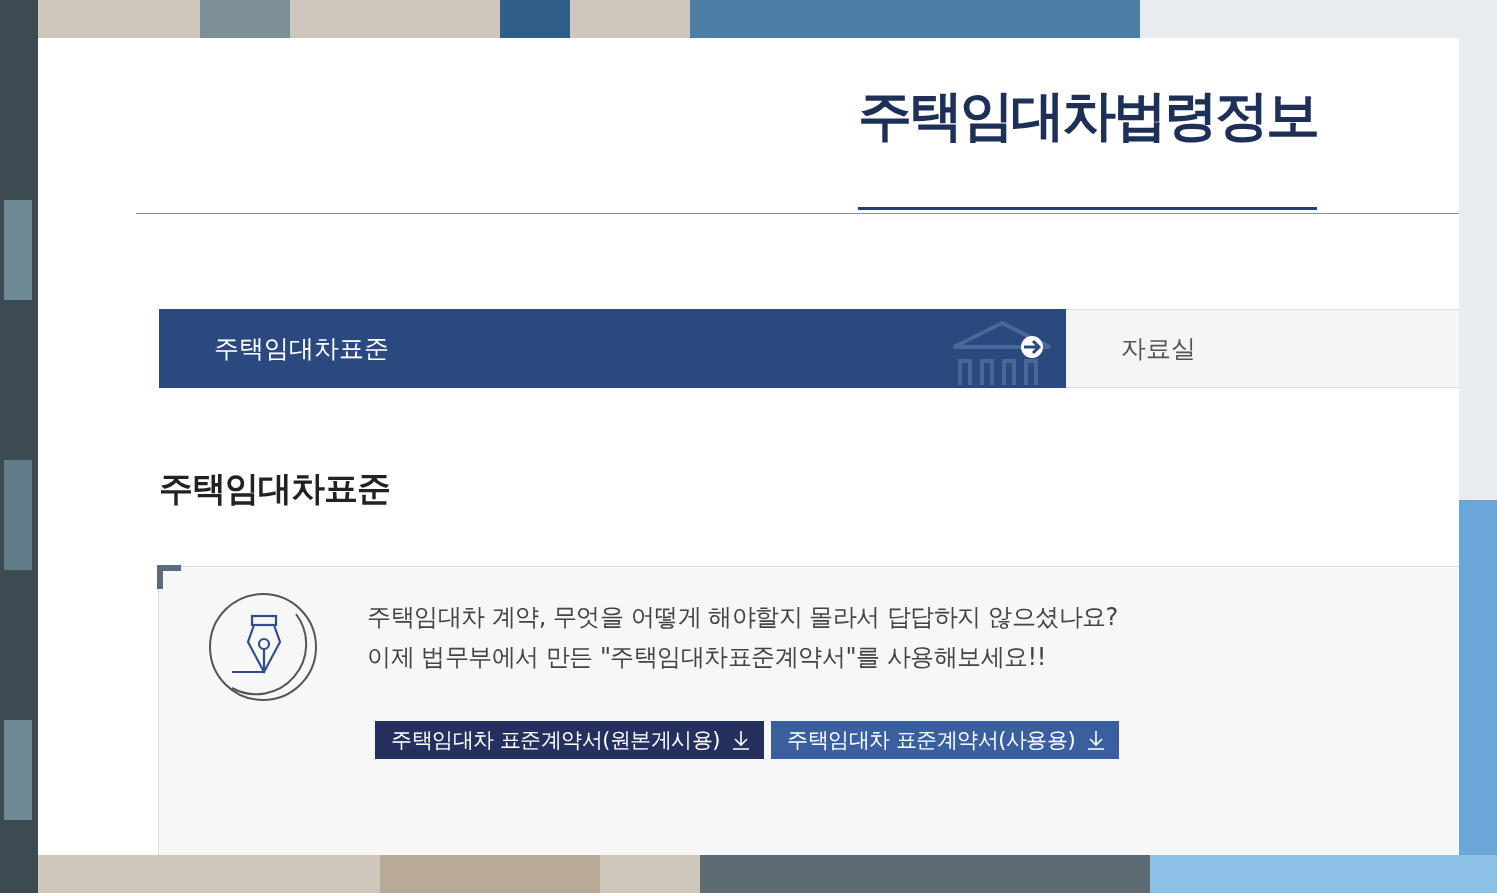  I want to click on corner-mark-icon, so click(169, 577).